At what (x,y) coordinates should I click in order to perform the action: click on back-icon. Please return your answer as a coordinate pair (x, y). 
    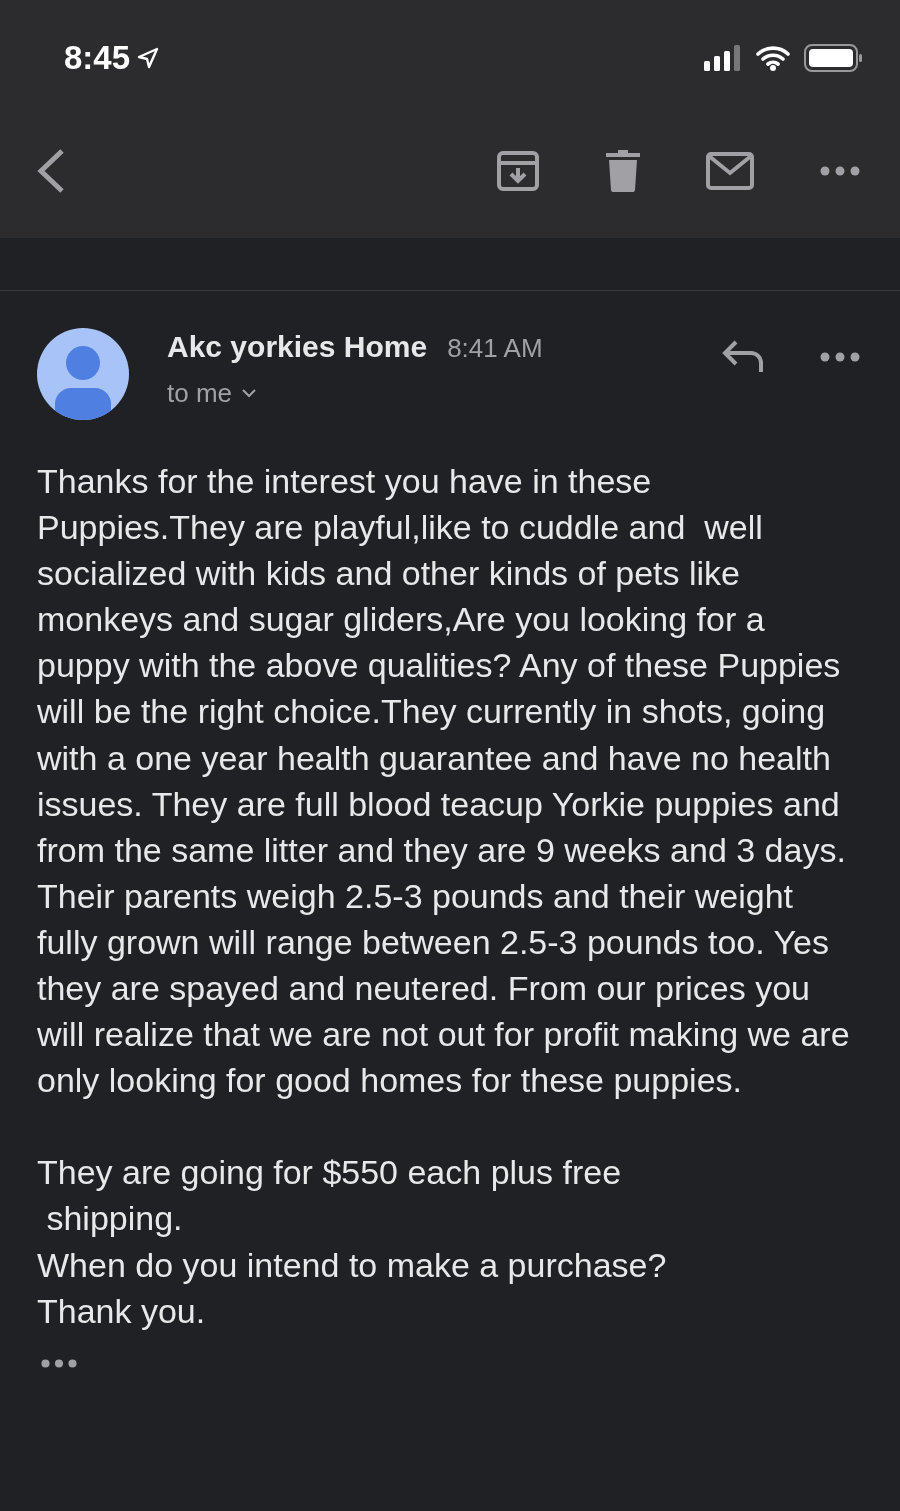
    Looking at the image, I should click on (51, 170).